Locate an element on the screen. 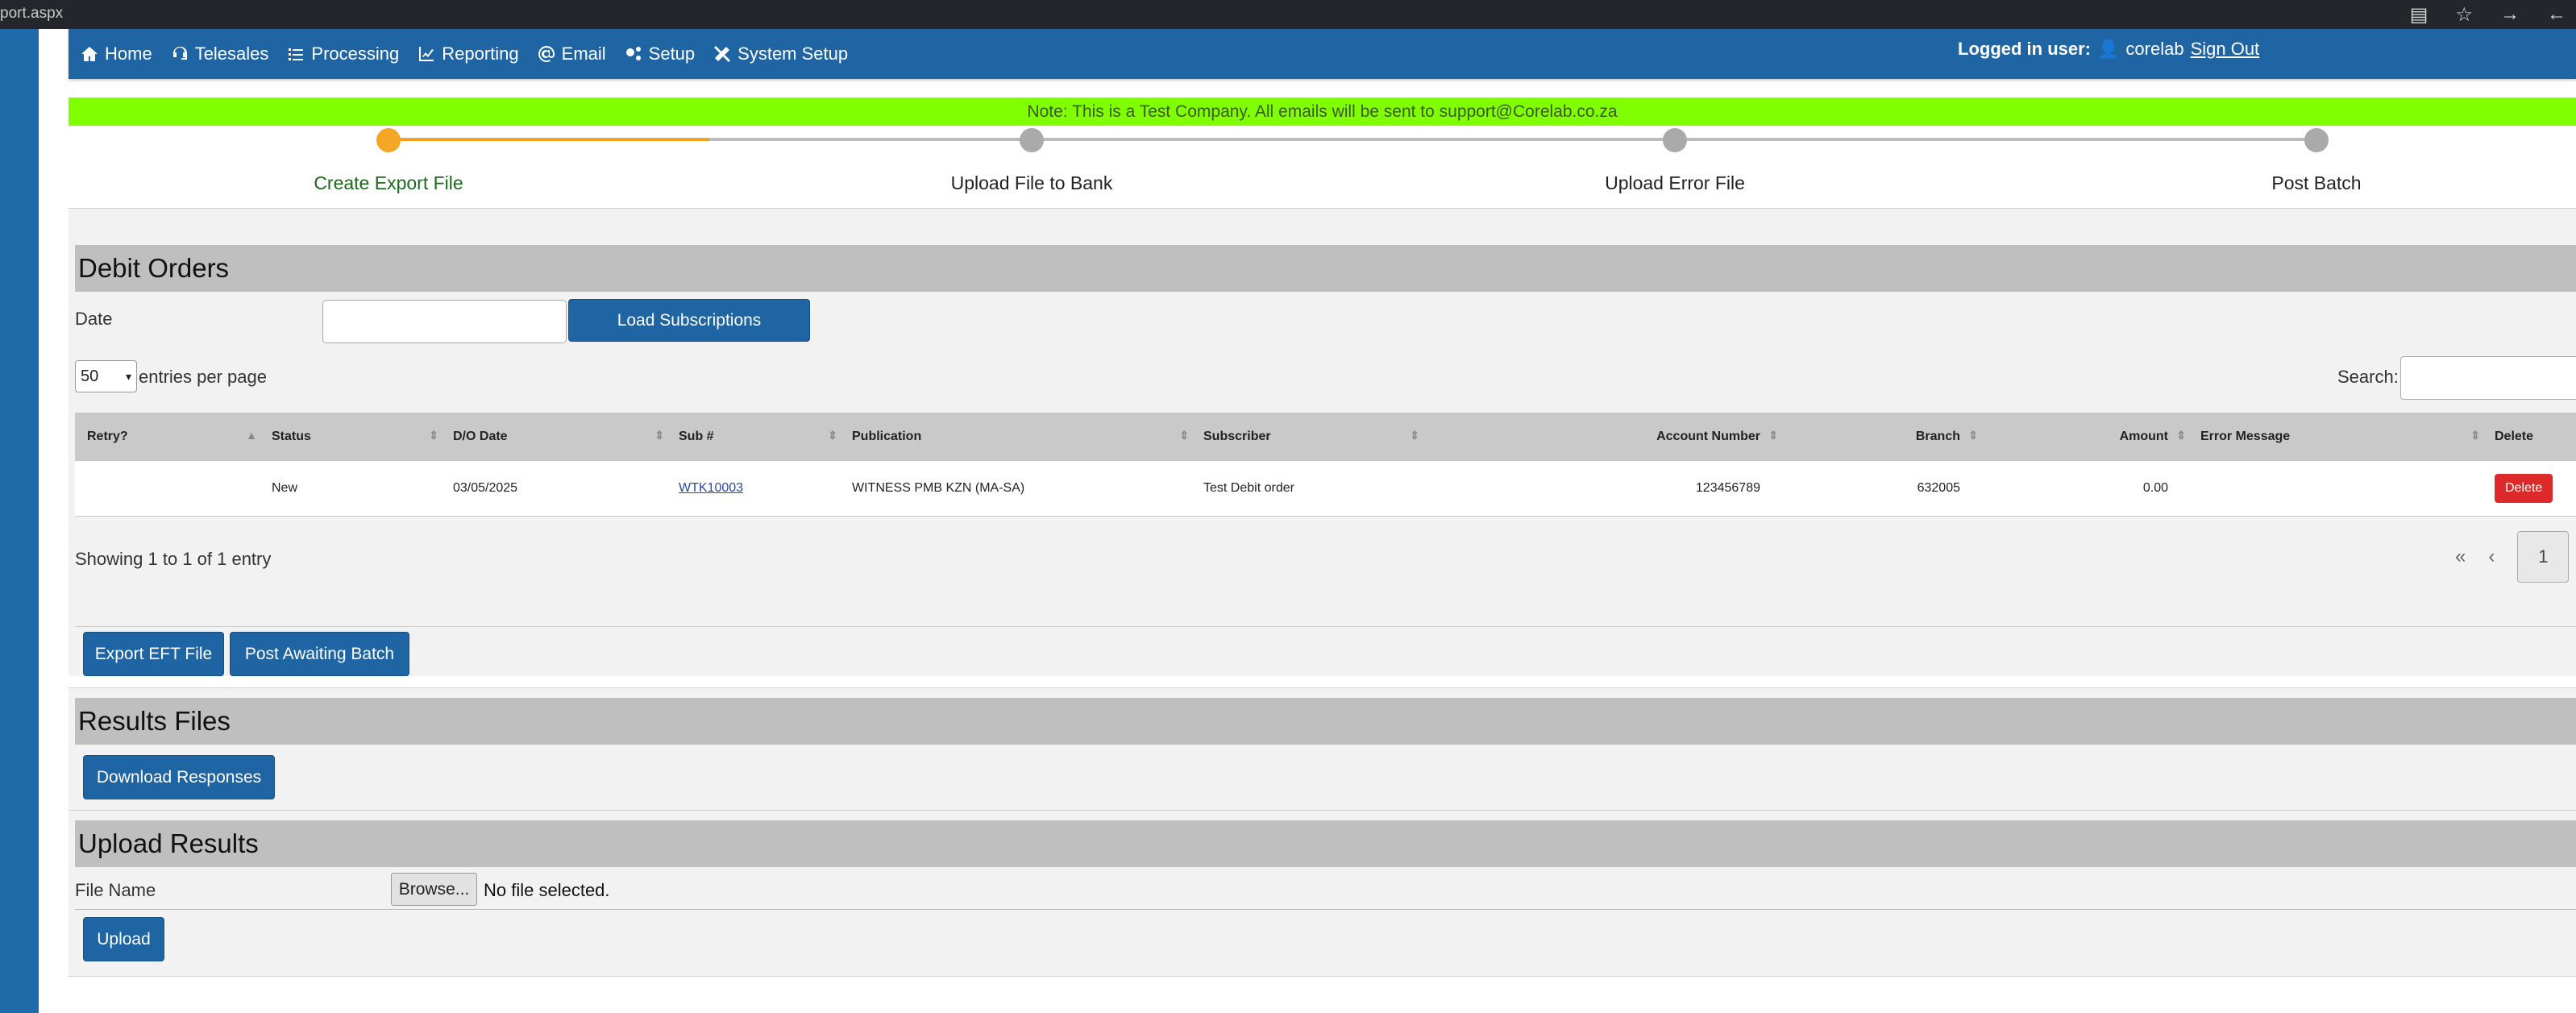 The height and width of the screenshot is (1013, 2576). step-create-export-file: Create Export File is located at coordinates (388, 160).